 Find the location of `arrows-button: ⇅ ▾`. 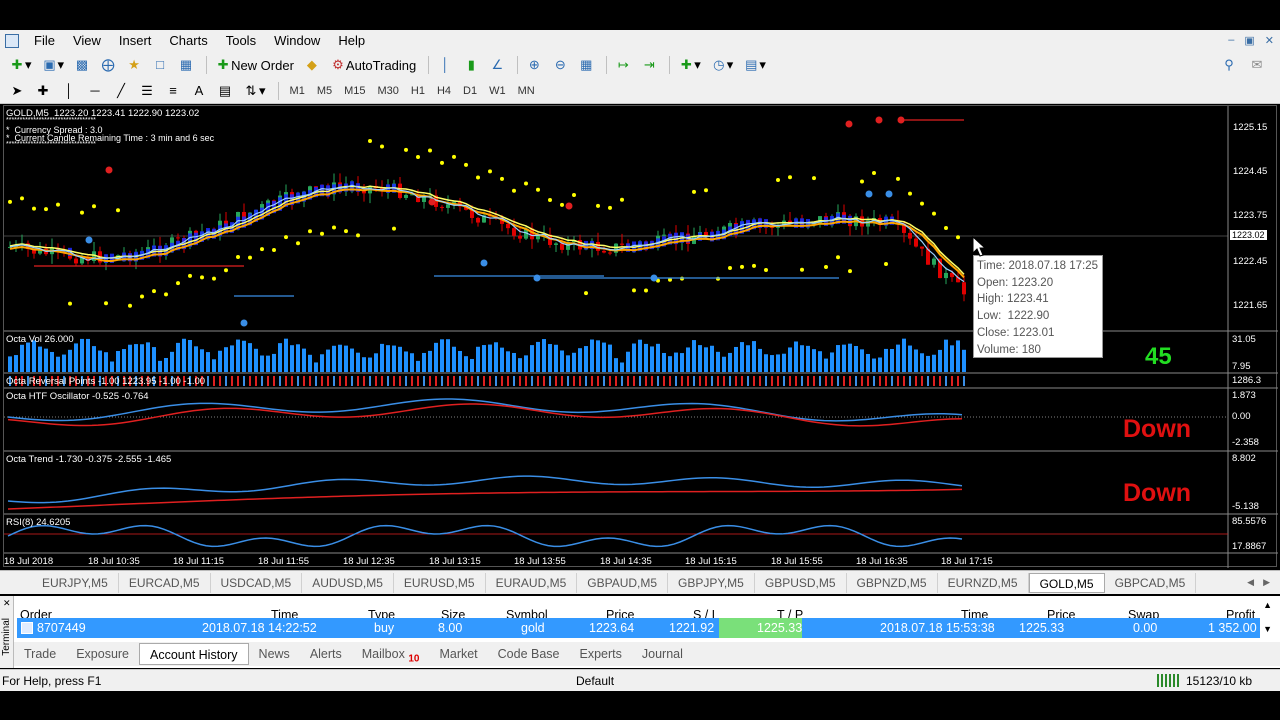

arrows-button: ⇅ ▾ is located at coordinates (254, 91).